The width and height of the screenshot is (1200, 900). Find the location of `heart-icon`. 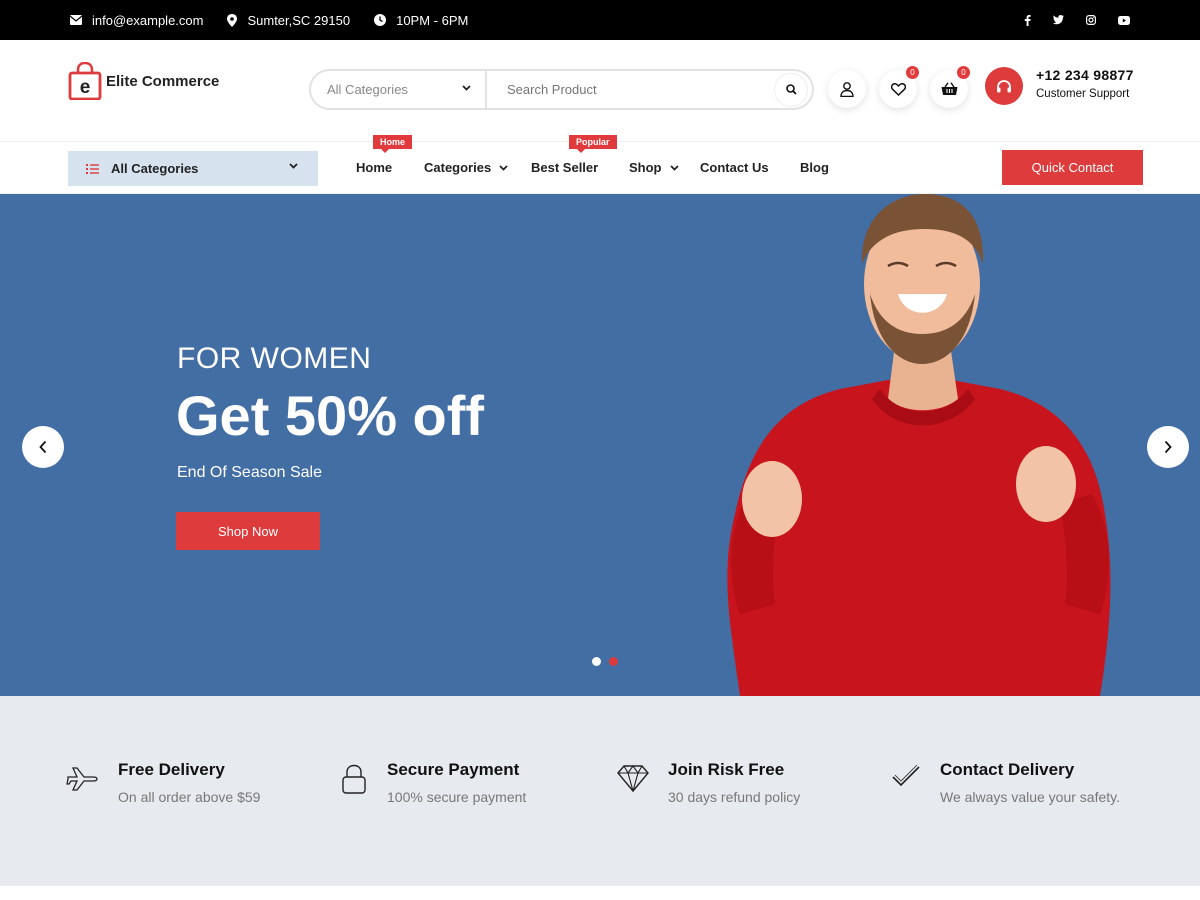

heart-icon is located at coordinates (898, 89).